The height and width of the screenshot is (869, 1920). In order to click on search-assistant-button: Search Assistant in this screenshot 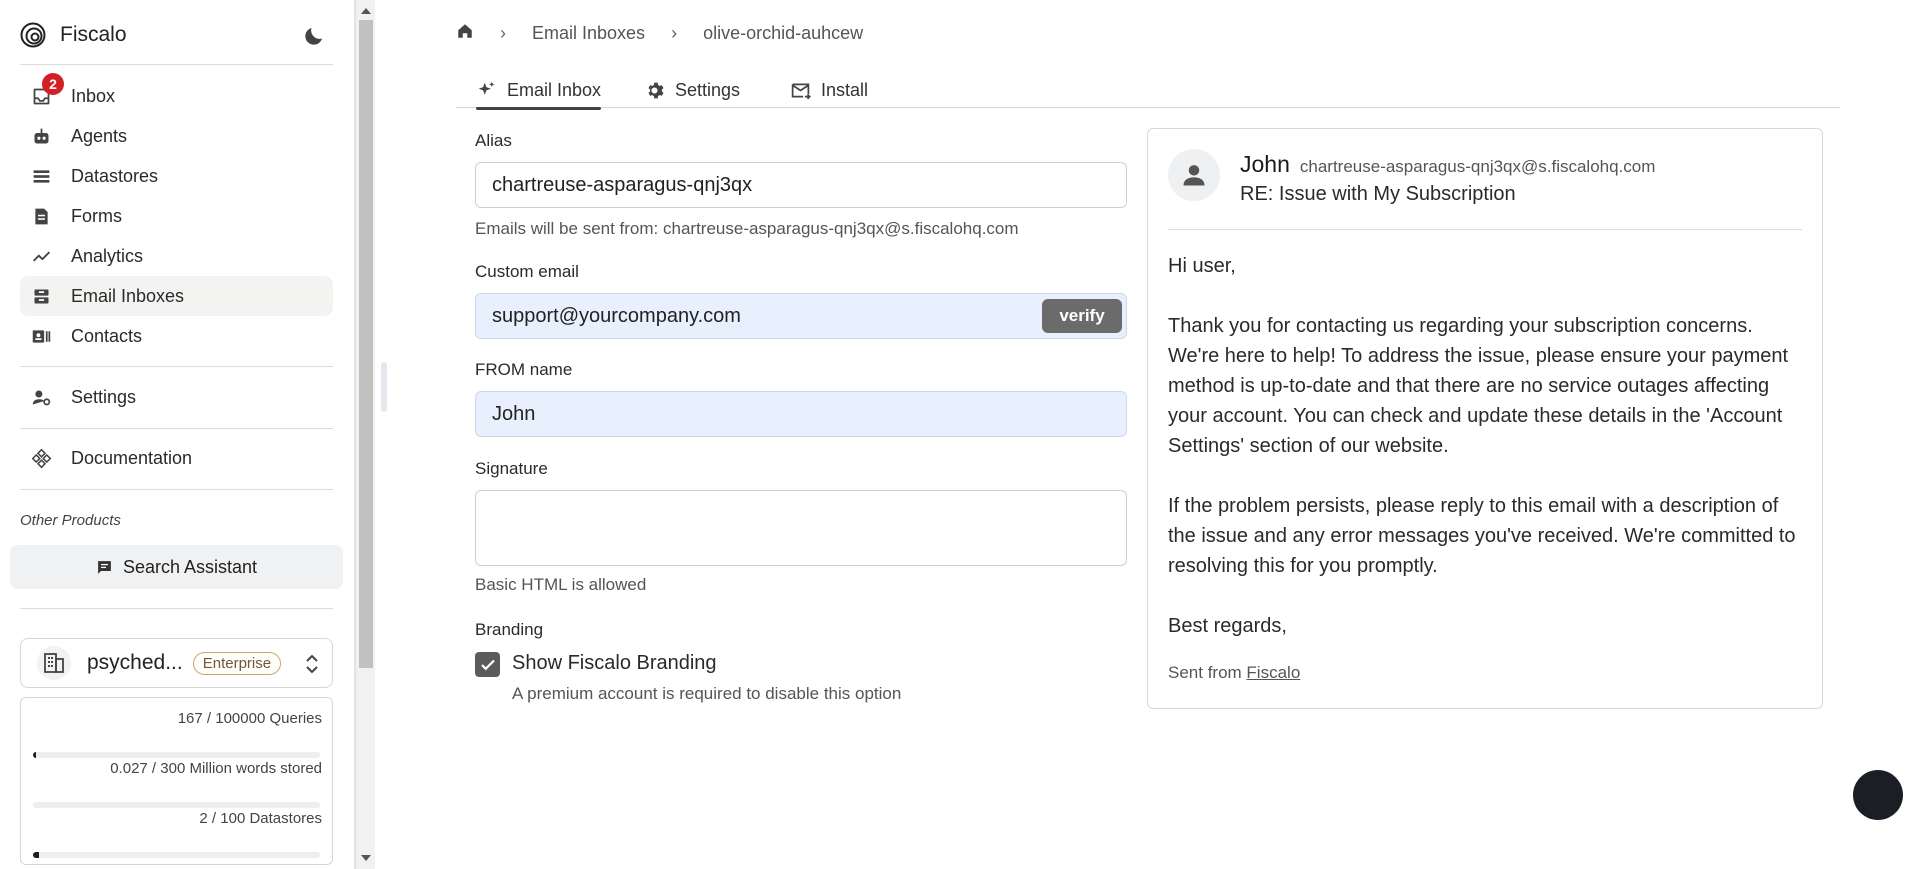, I will do `click(176, 567)`.